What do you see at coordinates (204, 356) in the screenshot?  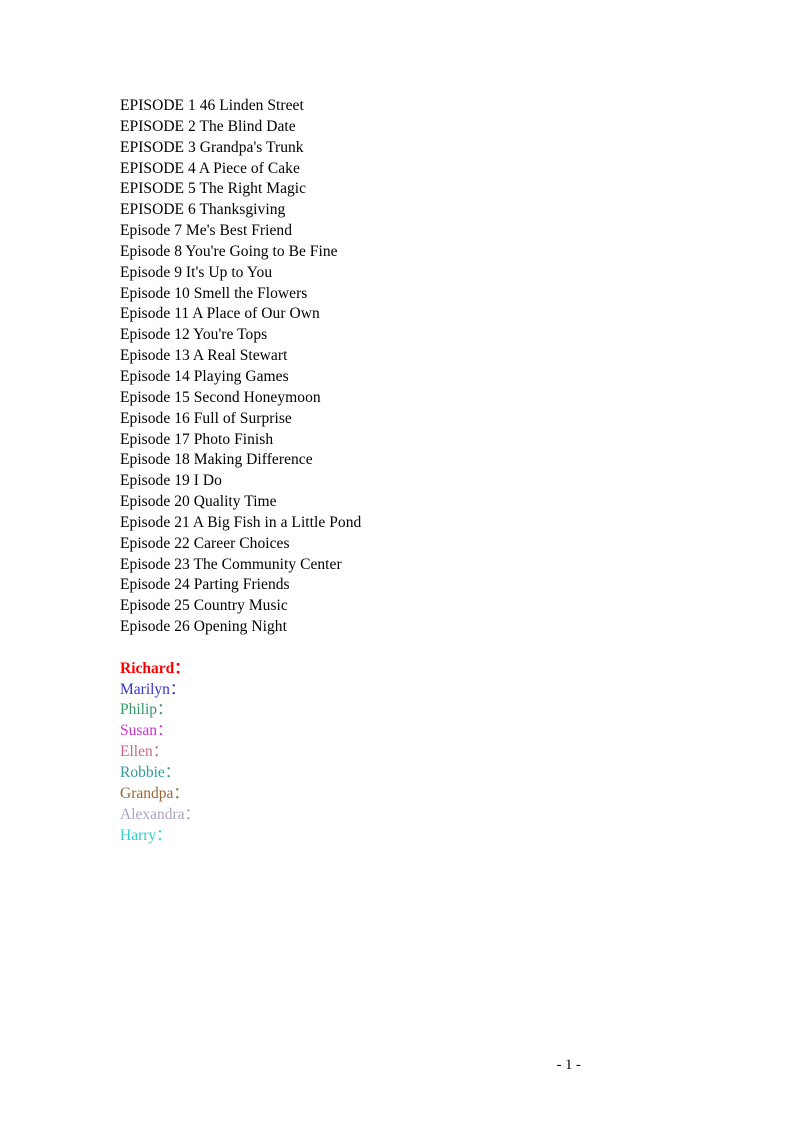 I see `list-item: Episode 13 A Real Stewart` at bounding box center [204, 356].